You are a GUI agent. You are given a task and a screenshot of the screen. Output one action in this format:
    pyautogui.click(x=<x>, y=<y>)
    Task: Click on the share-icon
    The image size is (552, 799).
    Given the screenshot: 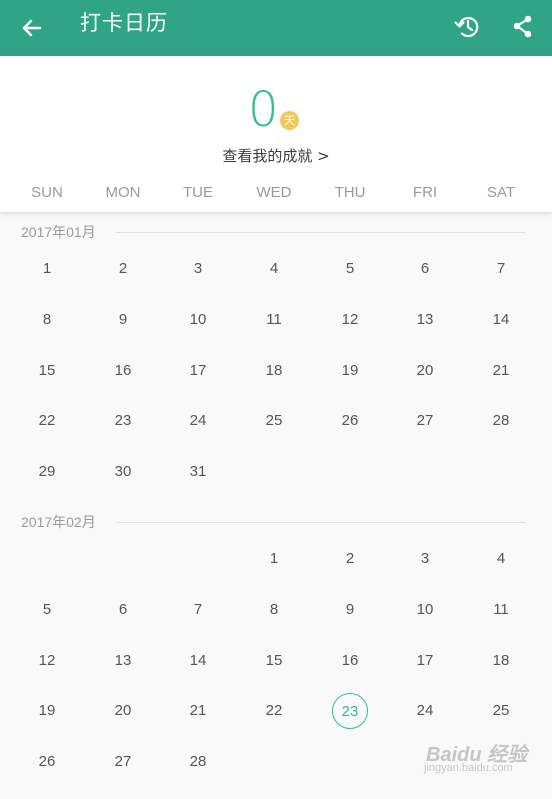 What is the action you would take?
    pyautogui.click(x=523, y=27)
    